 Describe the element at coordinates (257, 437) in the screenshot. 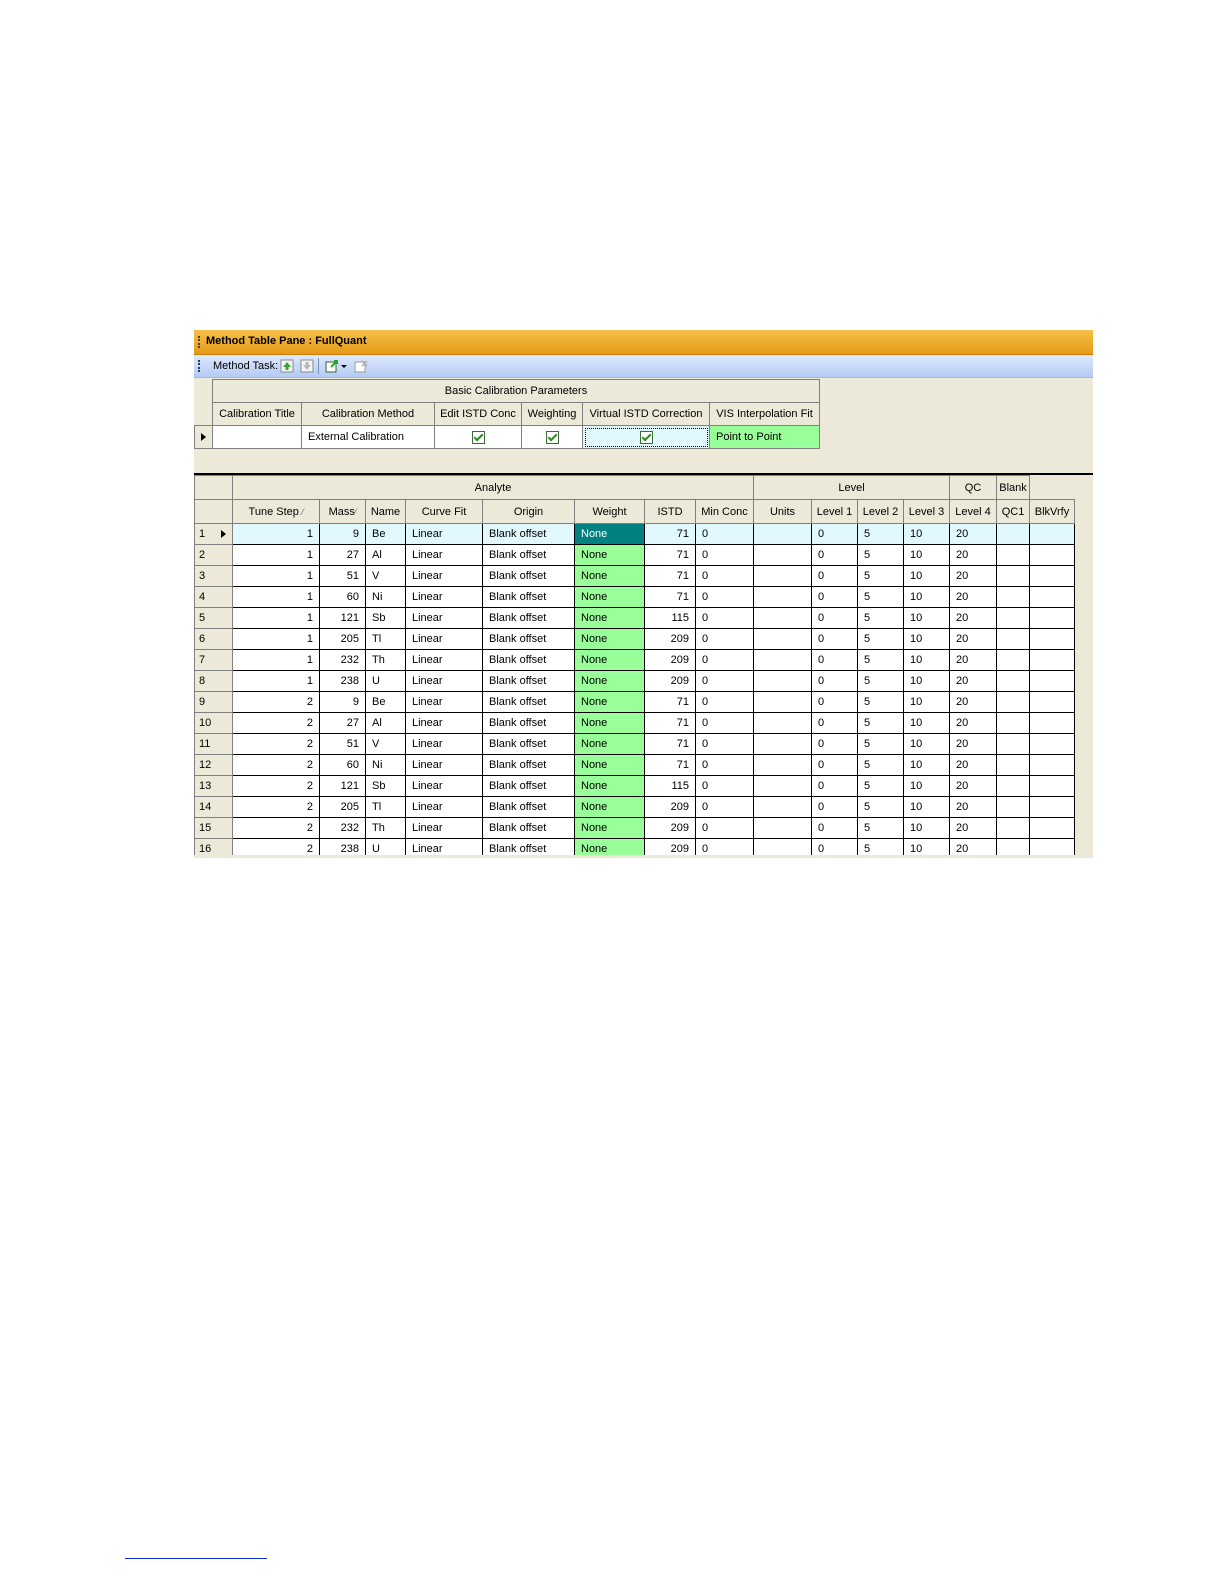

I see `calibration-title-cell` at that location.